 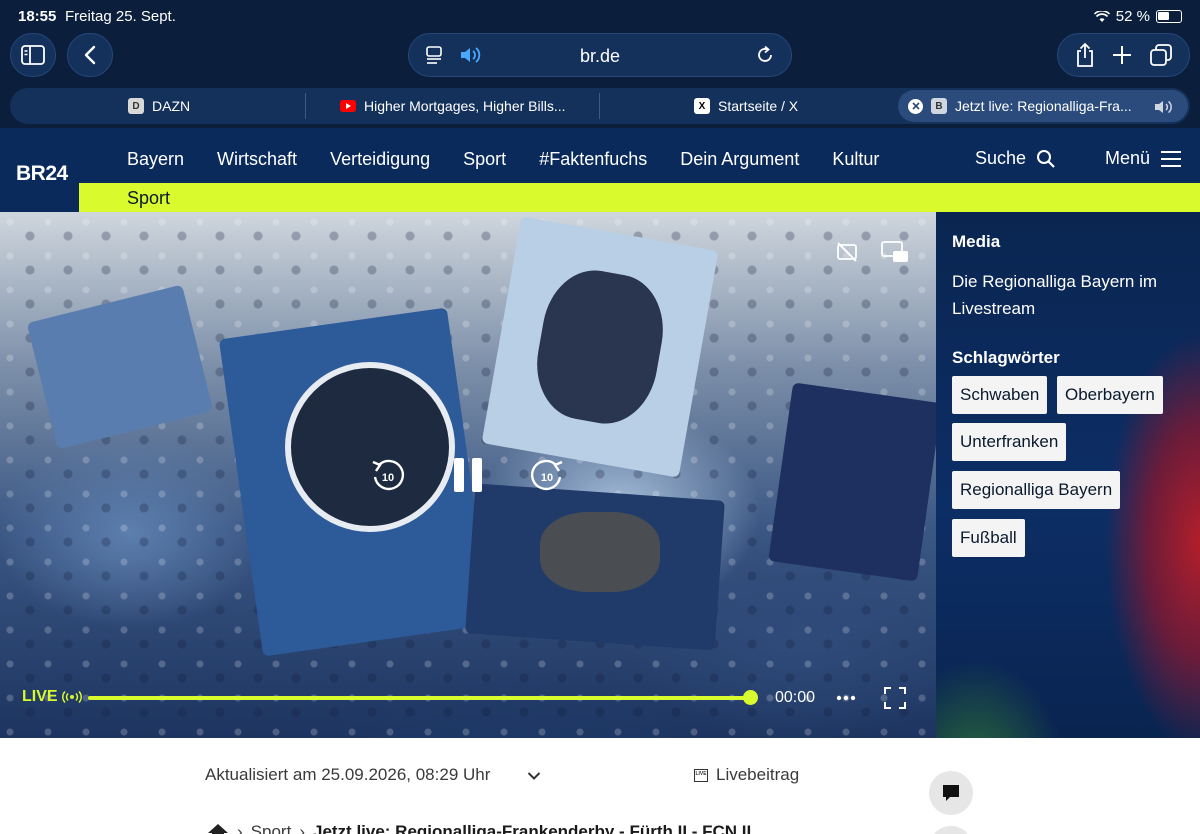 I want to click on plus-icon, so click(x=1122, y=55).